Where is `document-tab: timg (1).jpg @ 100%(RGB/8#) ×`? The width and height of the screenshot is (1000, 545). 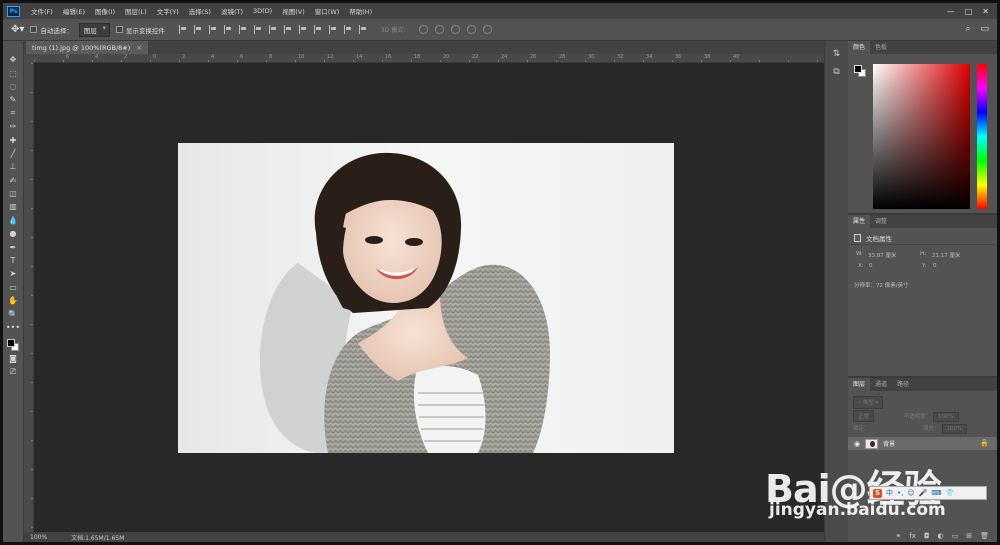 document-tab: timg (1).jpg @ 100%(RGB/8#) × is located at coordinates (87, 47).